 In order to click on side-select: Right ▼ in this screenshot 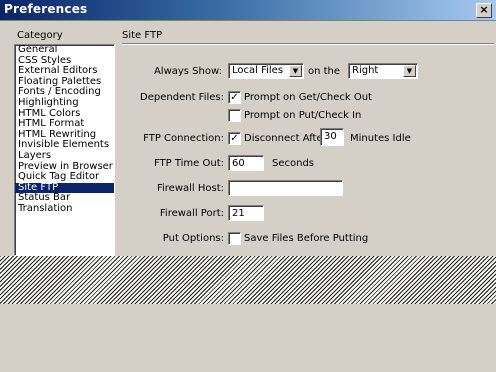, I will do `click(383, 71)`.